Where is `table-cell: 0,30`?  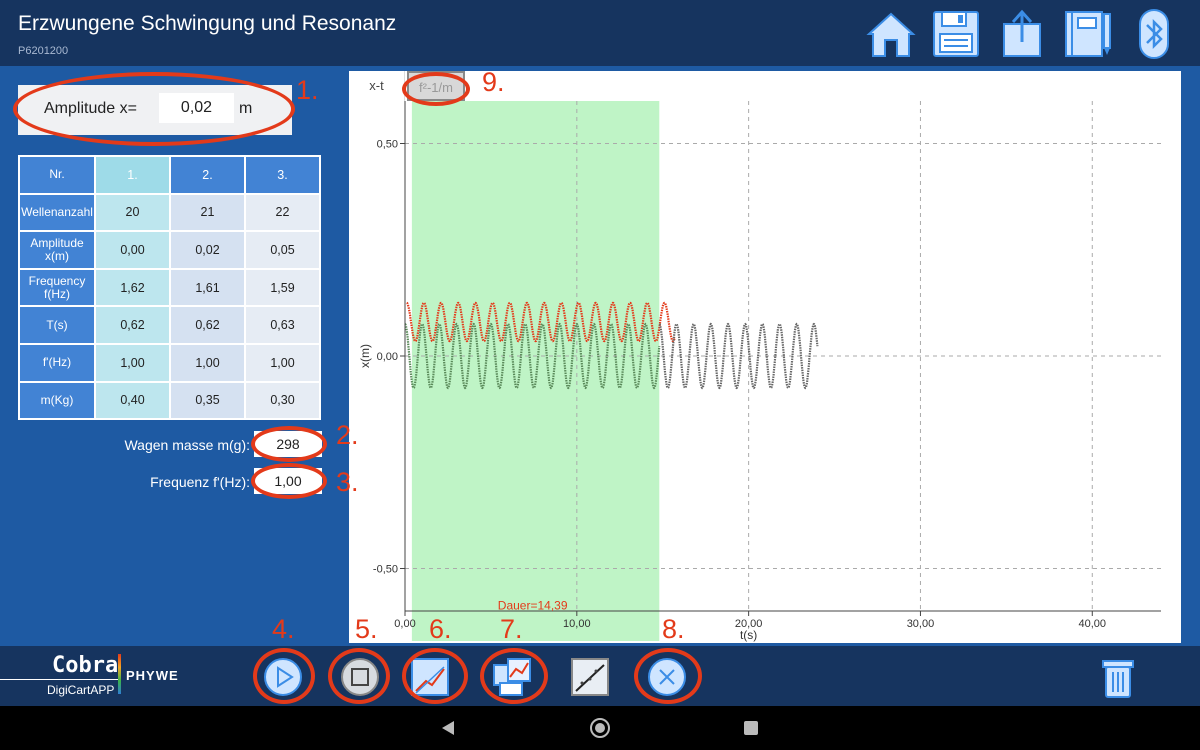
table-cell: 0,30 is located at coordinates (282, 400).